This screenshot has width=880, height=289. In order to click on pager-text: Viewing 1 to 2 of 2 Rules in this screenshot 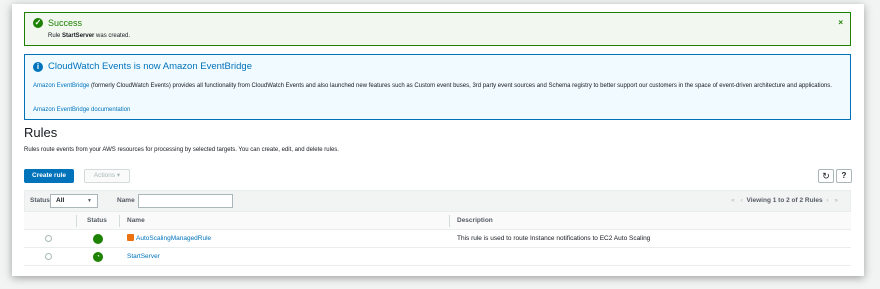, I will do `click(784, 200)`.